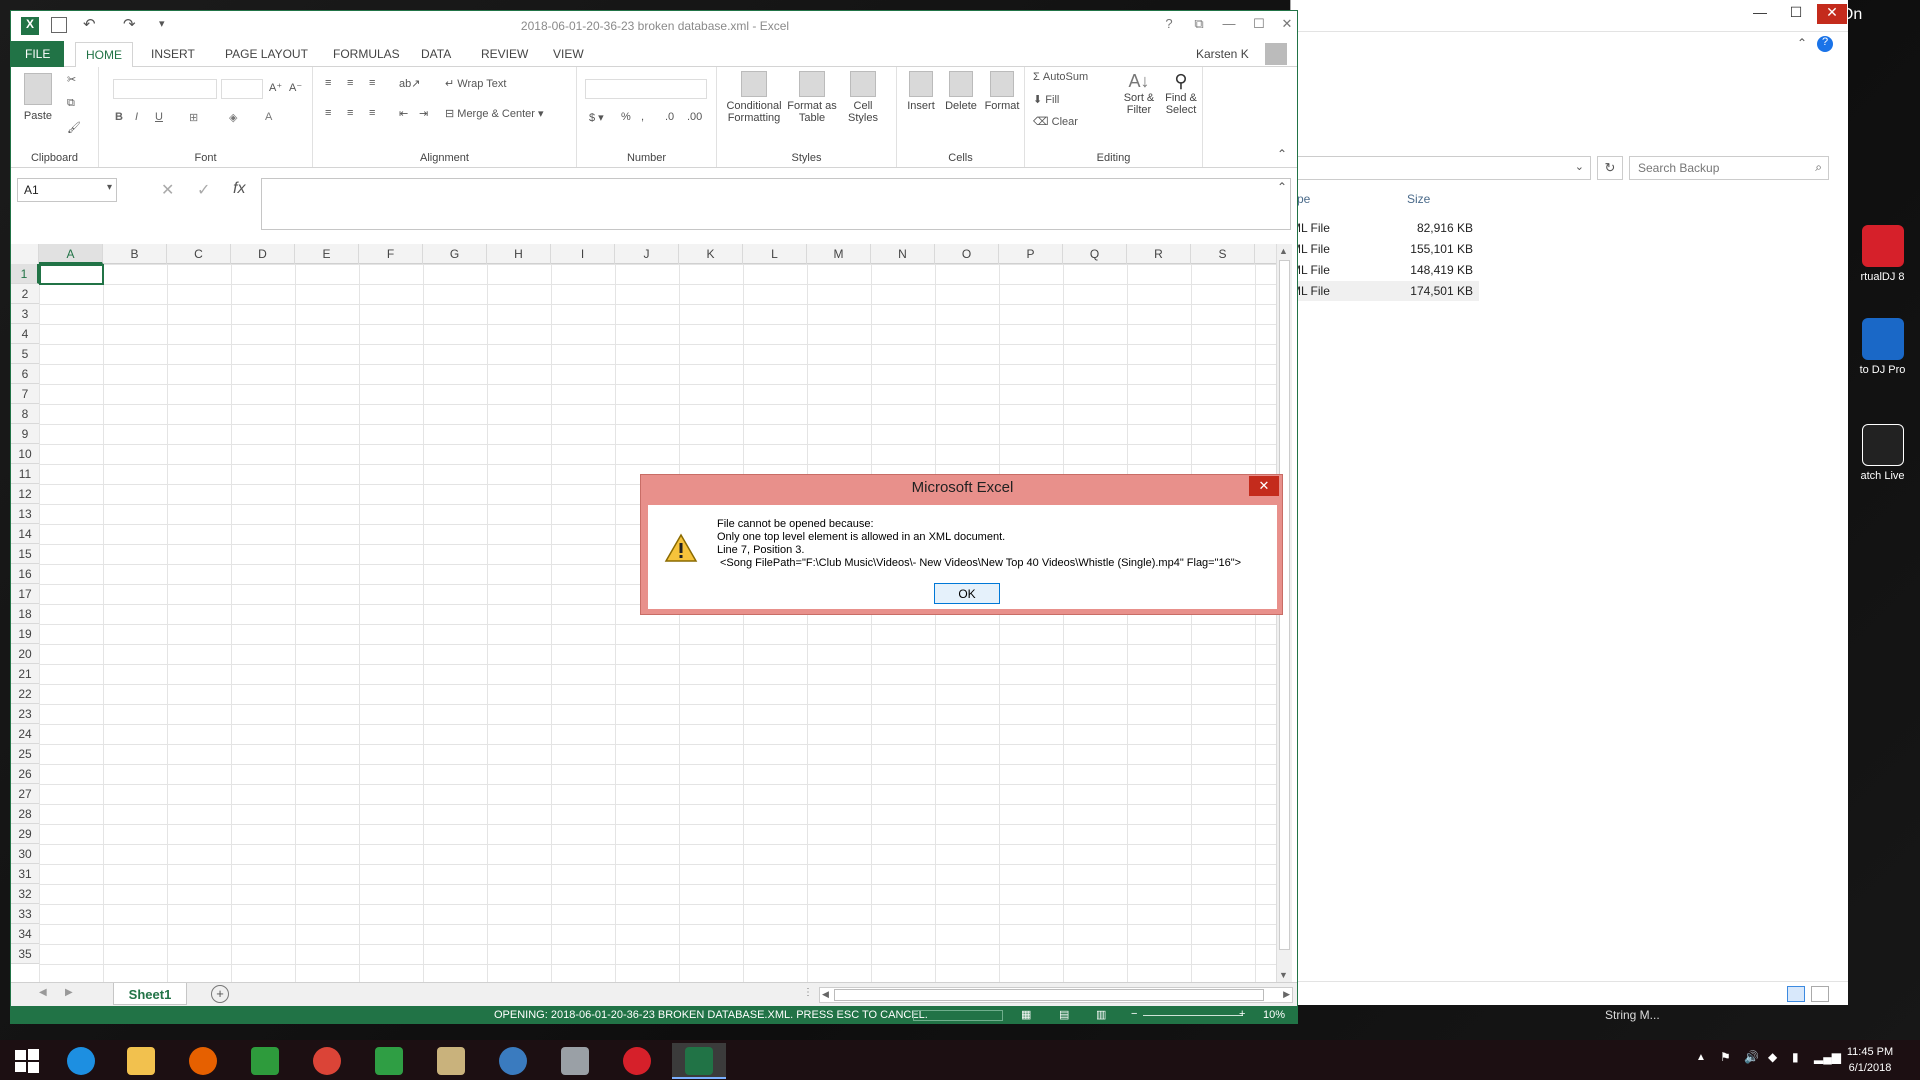 Image resolution: width=1920 pixels, height=1080 pixels. Describe the element at coordinates (1101, 1014) in the screenshot. I see `page-break-view-icon: ▥` at that location.